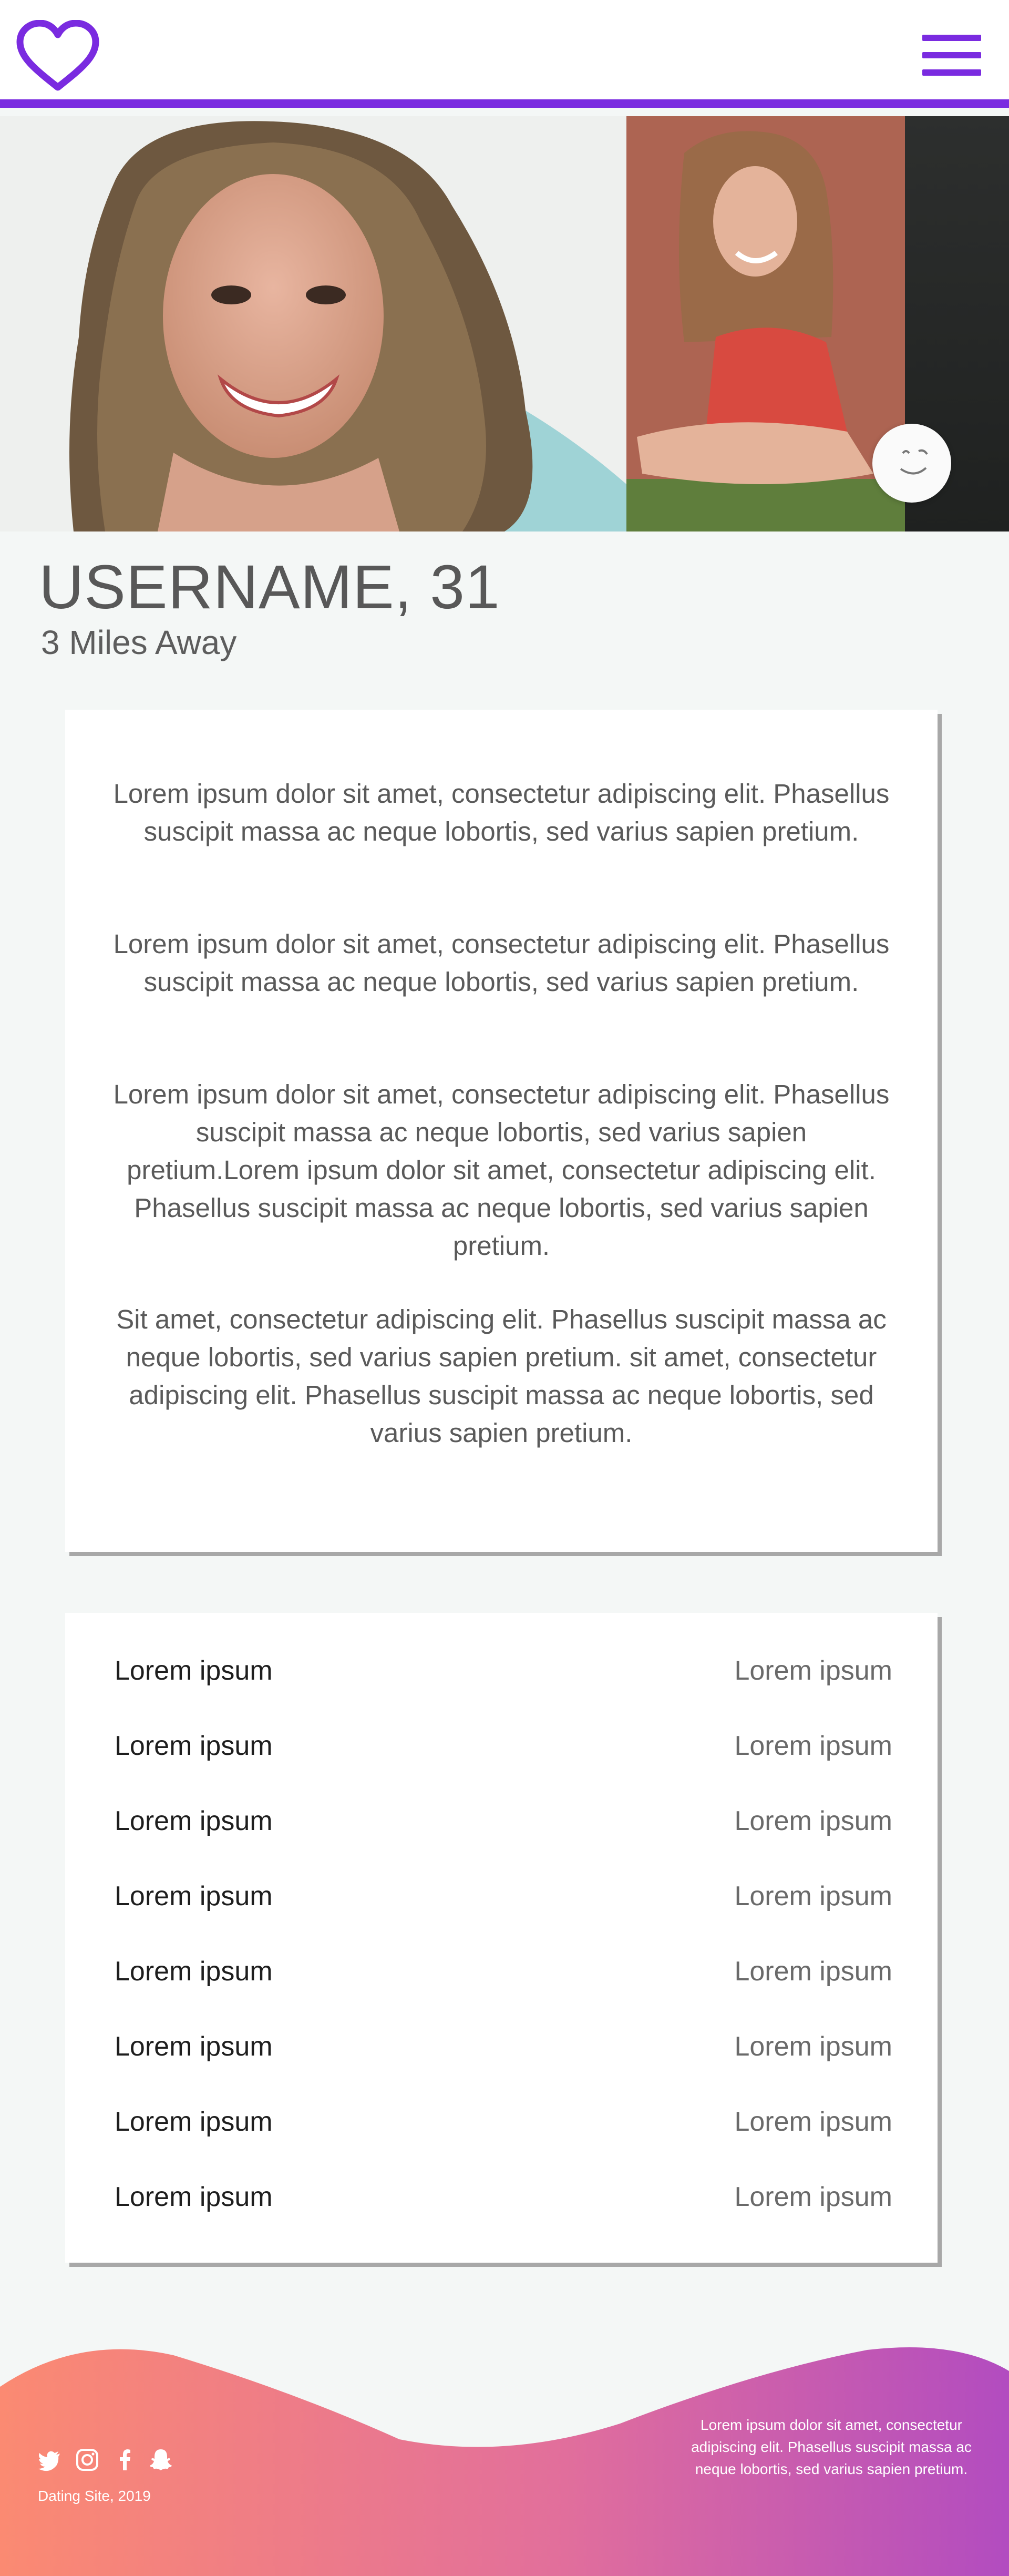 This screenshot has height=2576, width=1009. What do you see at coordinates (94, 2496) in the screenshot?
I see `footer-copyright: Dating Site, 2019` at bounding box center [94, 2496].